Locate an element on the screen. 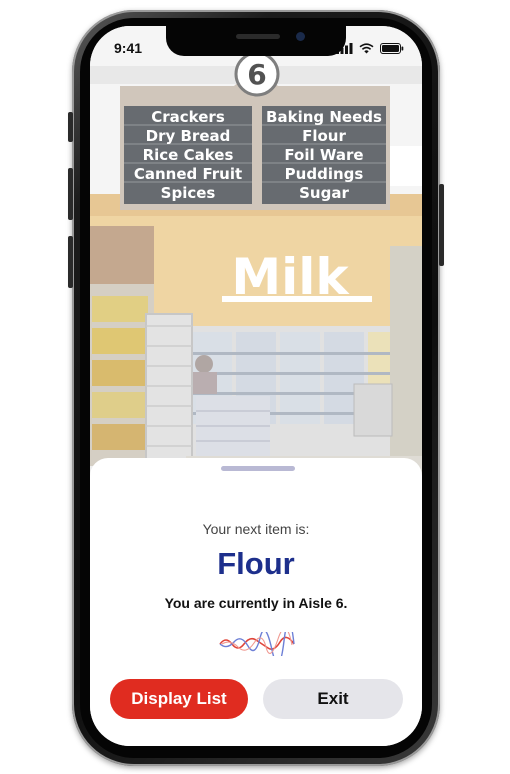 This screenshot has width=510, height=774. voice-wave-icon is located at coordinates (257, 642).